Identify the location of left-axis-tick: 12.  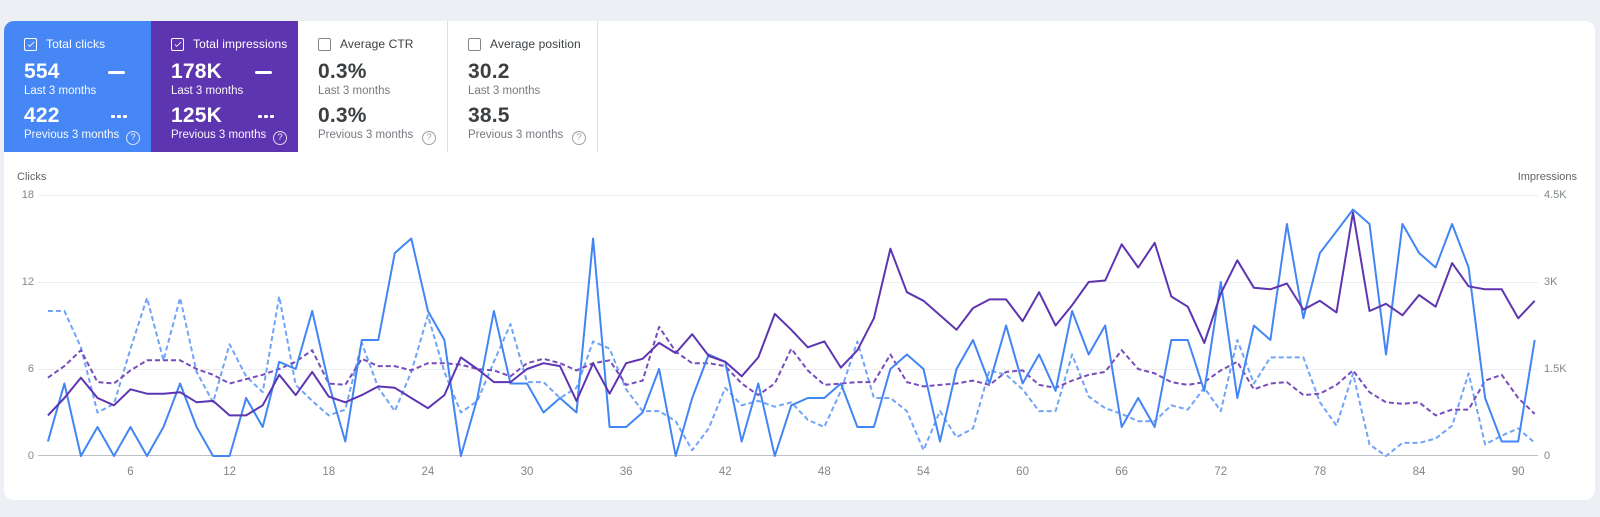
(27, 282).